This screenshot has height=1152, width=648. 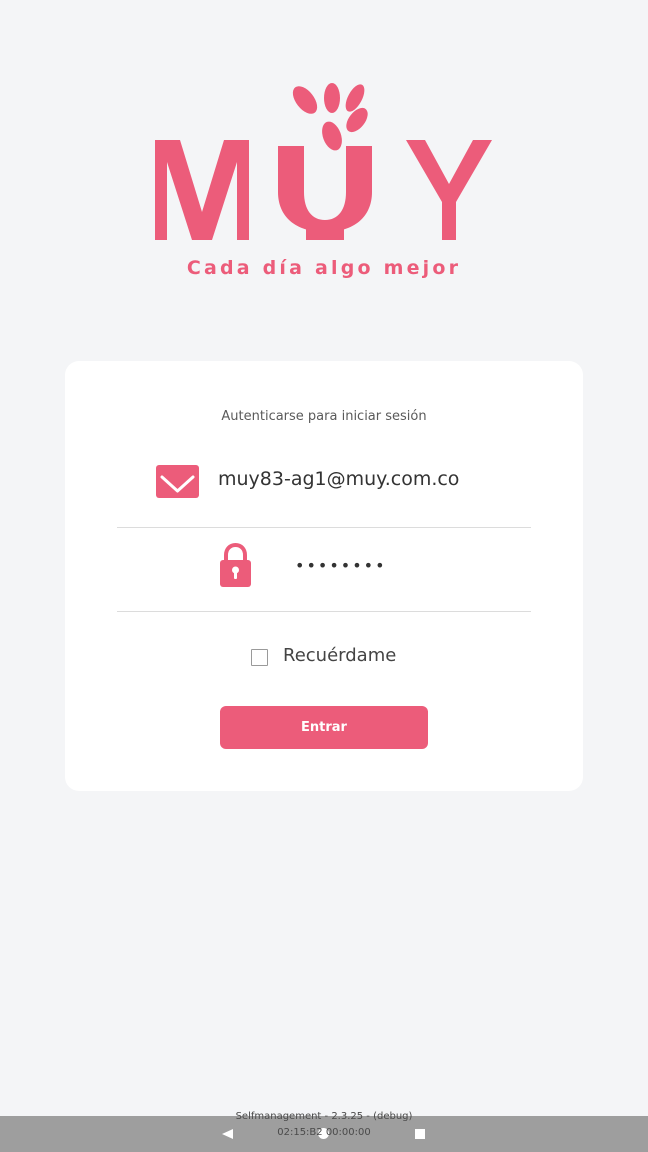 I want to click on login-title: Autenticarse para iniciar sesión, so click(x=324, y=416).